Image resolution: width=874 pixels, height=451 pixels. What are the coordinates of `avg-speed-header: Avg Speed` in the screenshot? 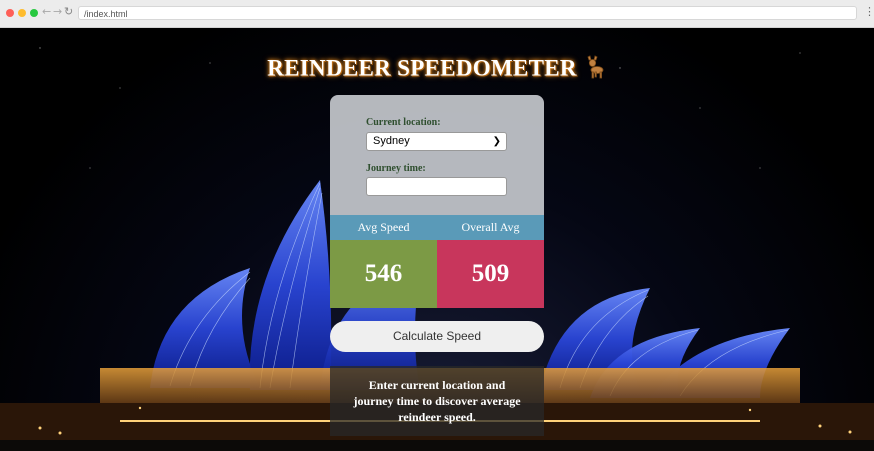 It's located at (383, 227).